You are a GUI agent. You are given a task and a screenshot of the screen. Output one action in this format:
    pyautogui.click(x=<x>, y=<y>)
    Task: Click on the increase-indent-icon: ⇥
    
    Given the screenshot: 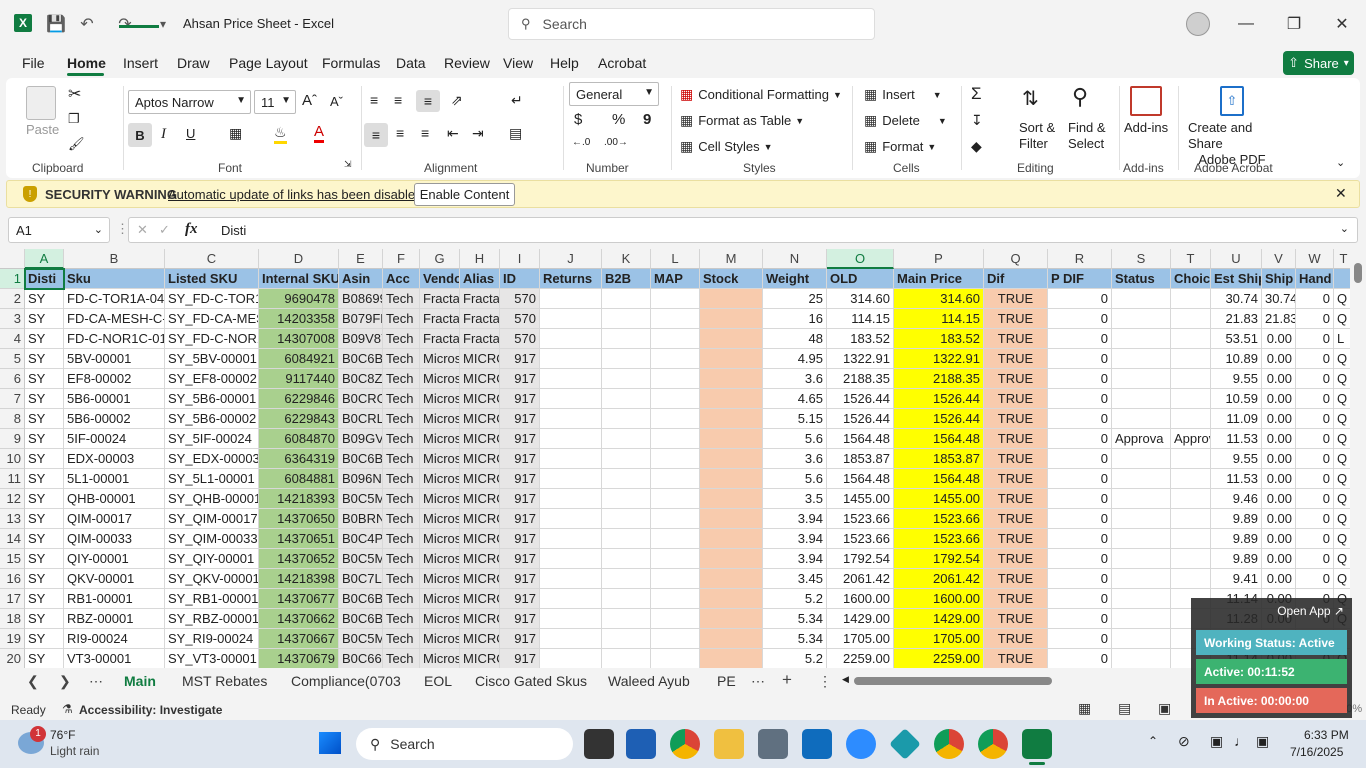 What is the action you would take?
    pyautogui.click(x=478, y=133)
    